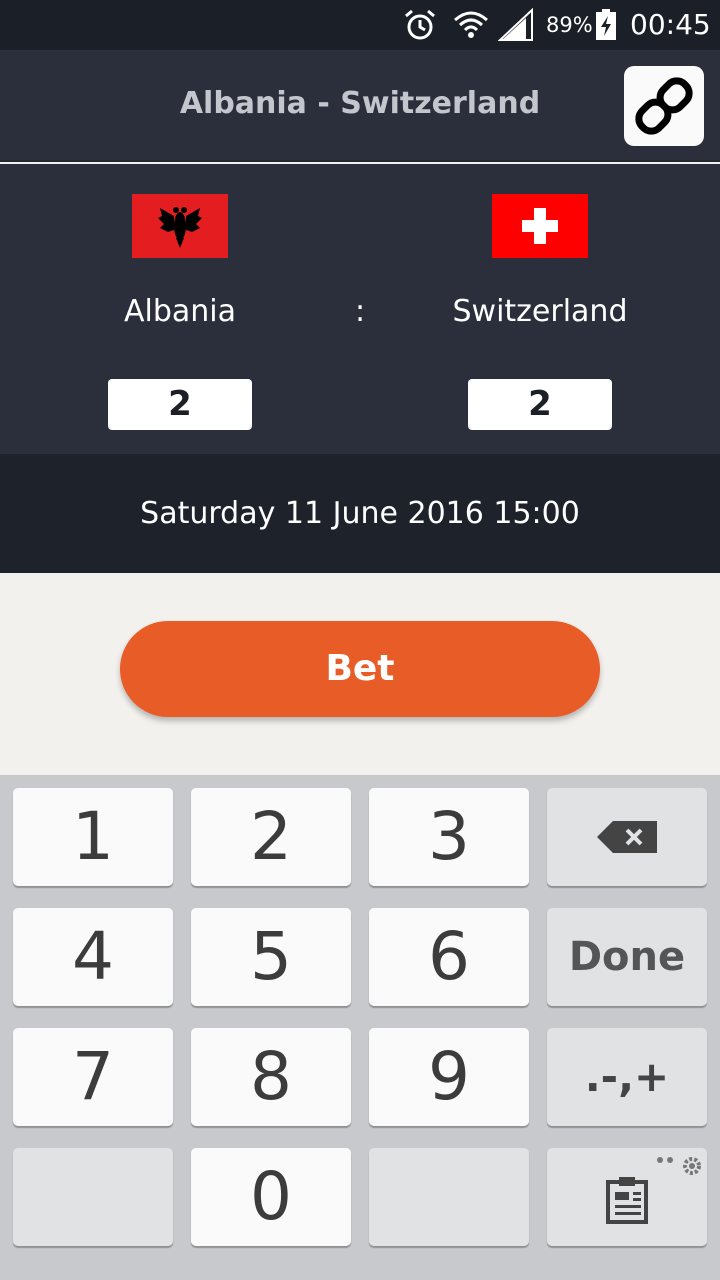  I want to click on albania-flag, so click(180, 226).